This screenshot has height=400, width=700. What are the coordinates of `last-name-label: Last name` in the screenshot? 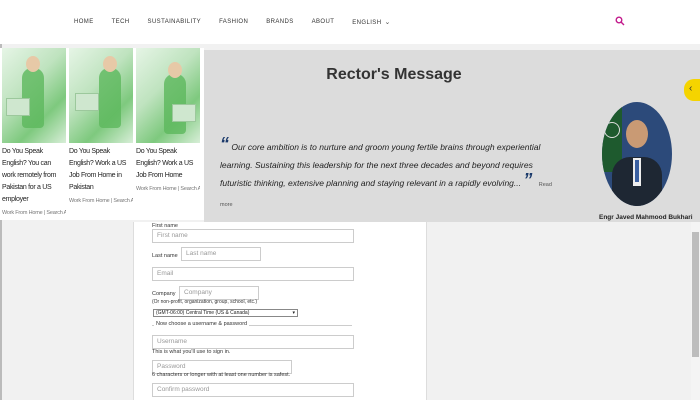 It's located at (165, 256).